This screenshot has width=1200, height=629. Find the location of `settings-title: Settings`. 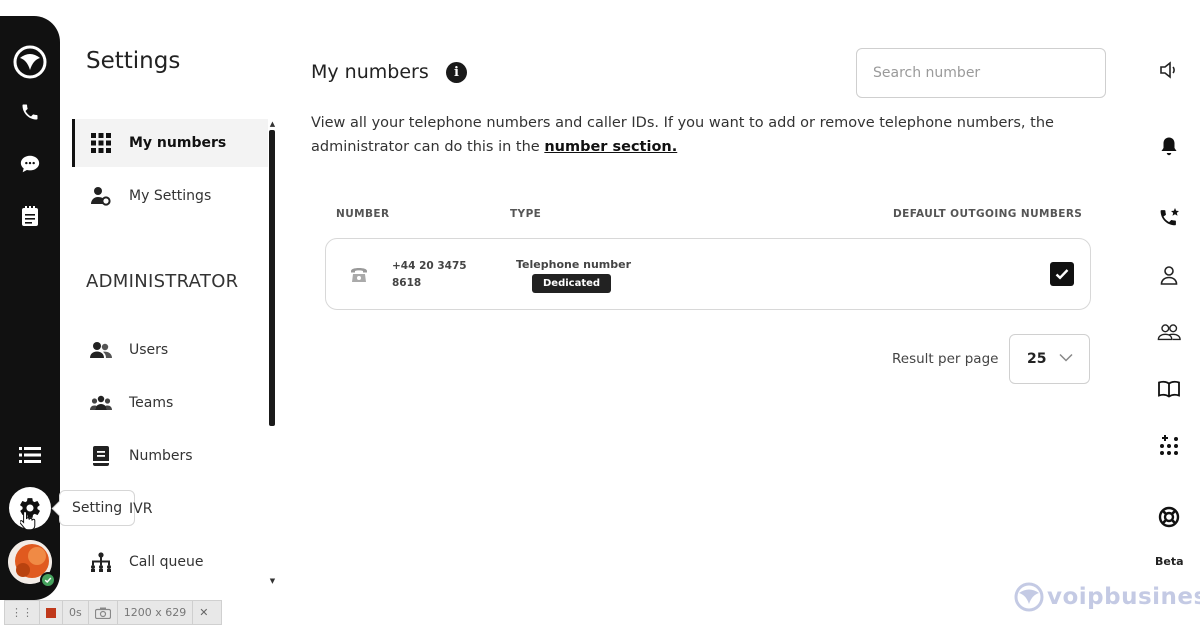

settings-title: Settings is located at coordinates (133, 61).